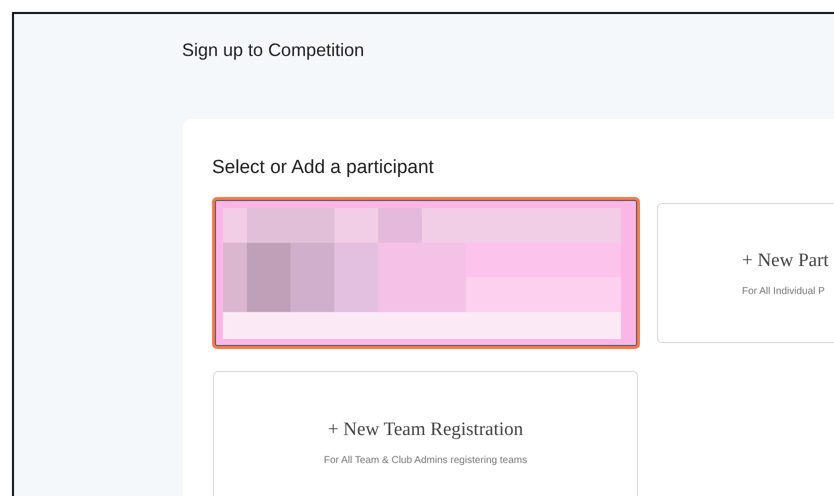  I want to click on registration-card: + New Part For All Individual P, so click(745, 273).